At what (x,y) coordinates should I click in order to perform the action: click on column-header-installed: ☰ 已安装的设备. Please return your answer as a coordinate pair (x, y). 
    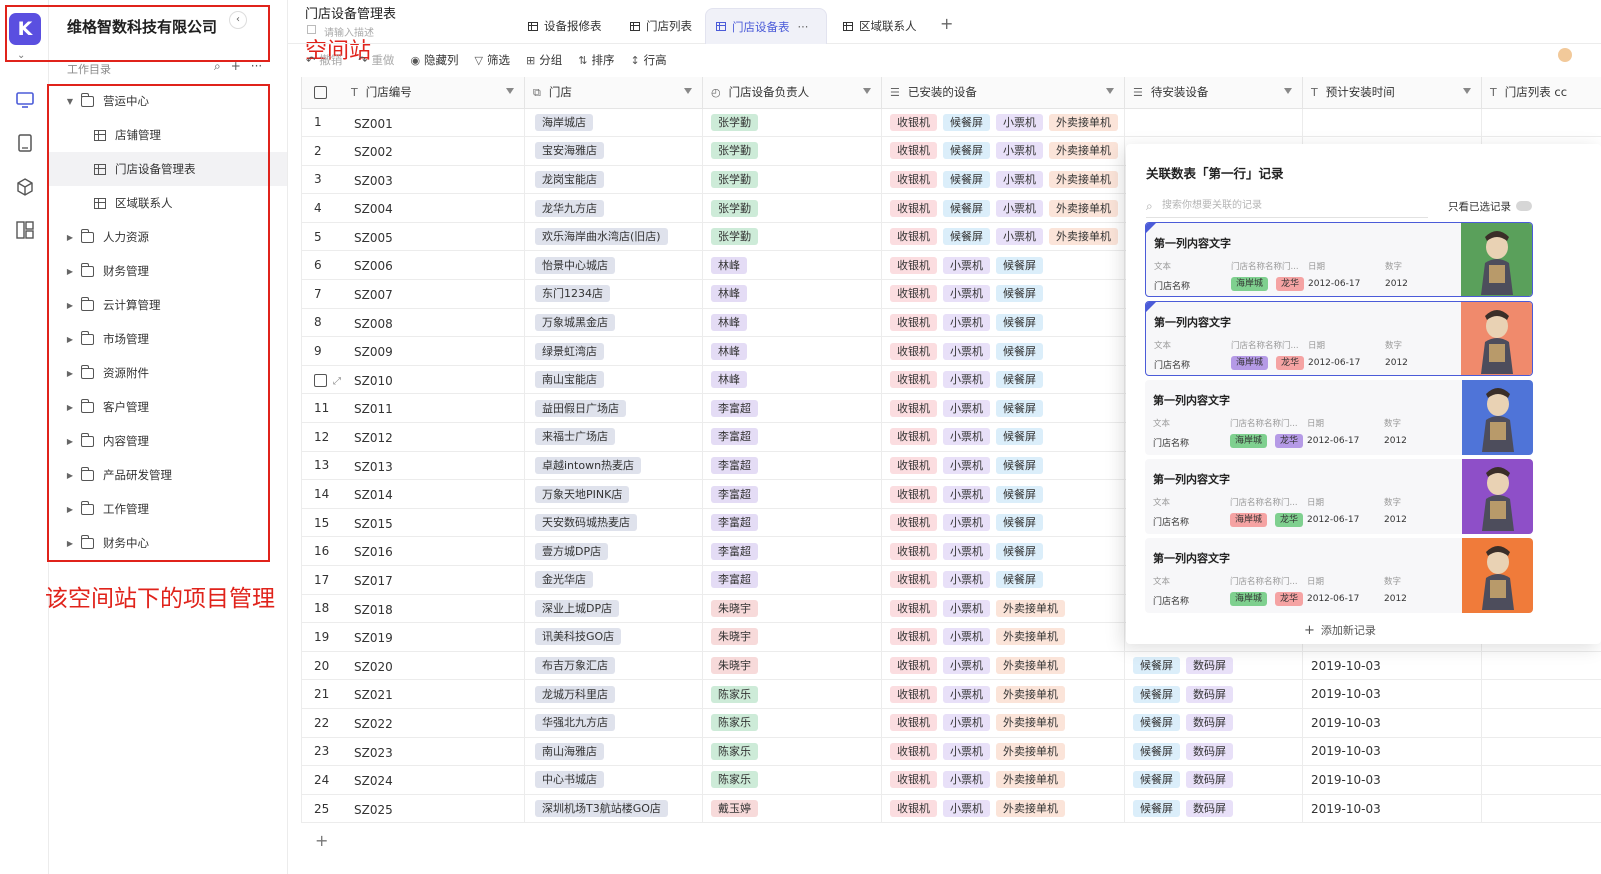
    Looking at the image, I should click on (1003, 93).